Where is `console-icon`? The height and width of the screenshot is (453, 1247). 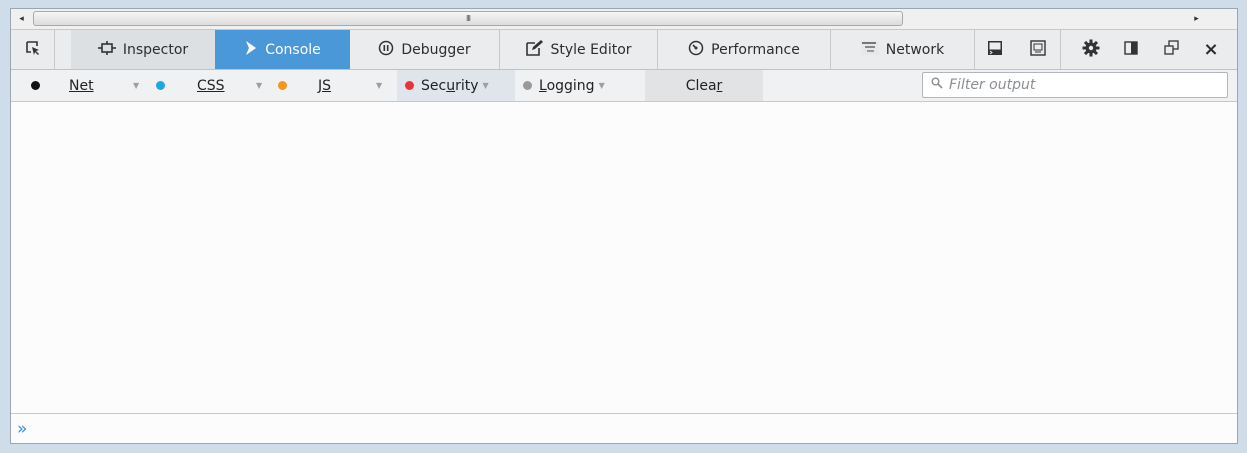 console-icon is located at coordinates (251, 49).